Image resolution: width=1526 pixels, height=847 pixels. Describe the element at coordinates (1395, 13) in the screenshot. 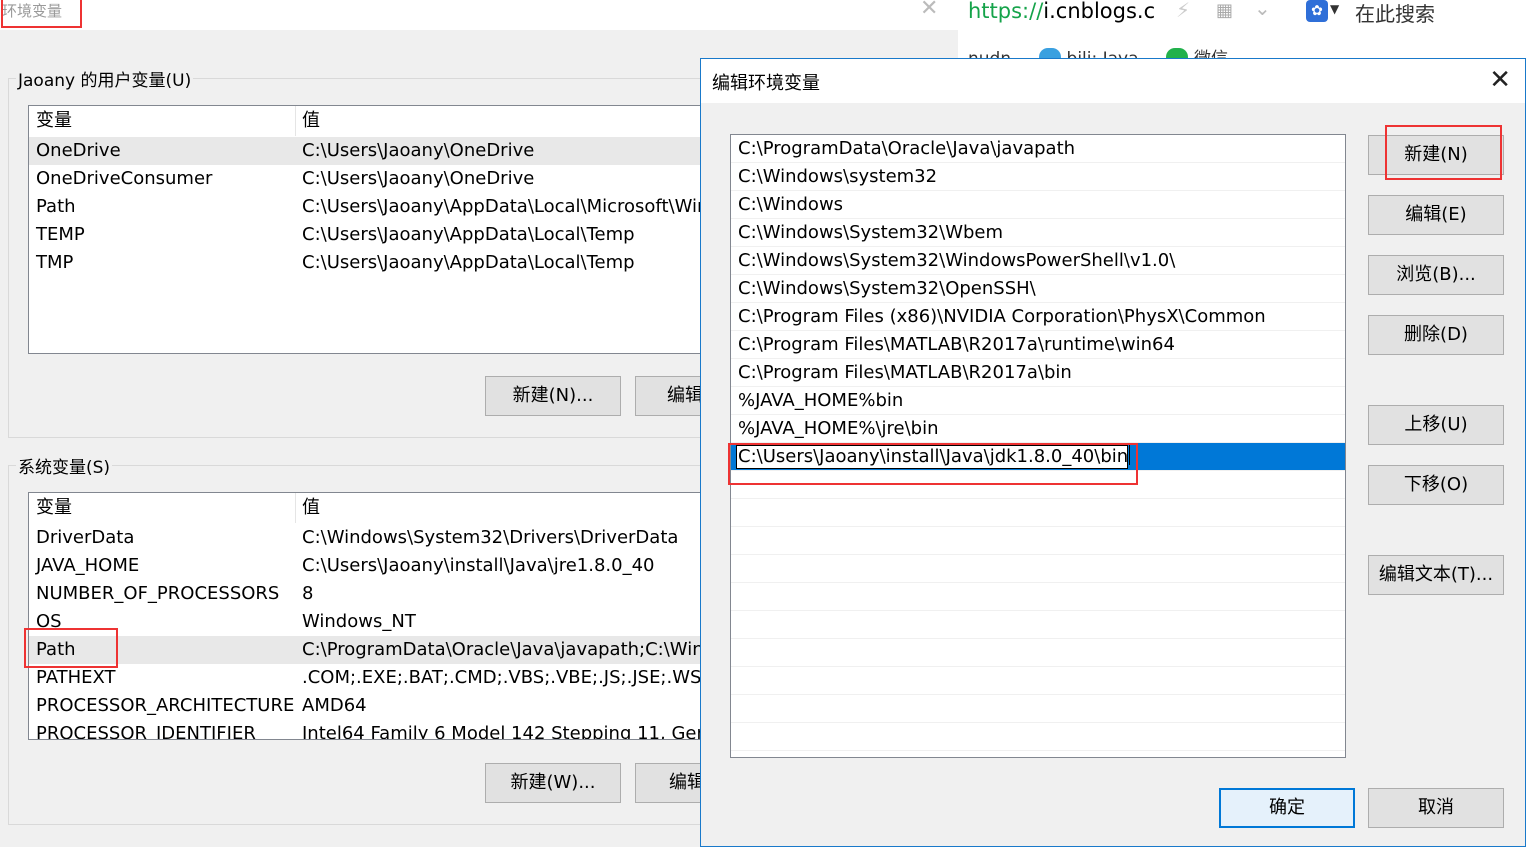

I see `search-input: 在此搜索` at that location.